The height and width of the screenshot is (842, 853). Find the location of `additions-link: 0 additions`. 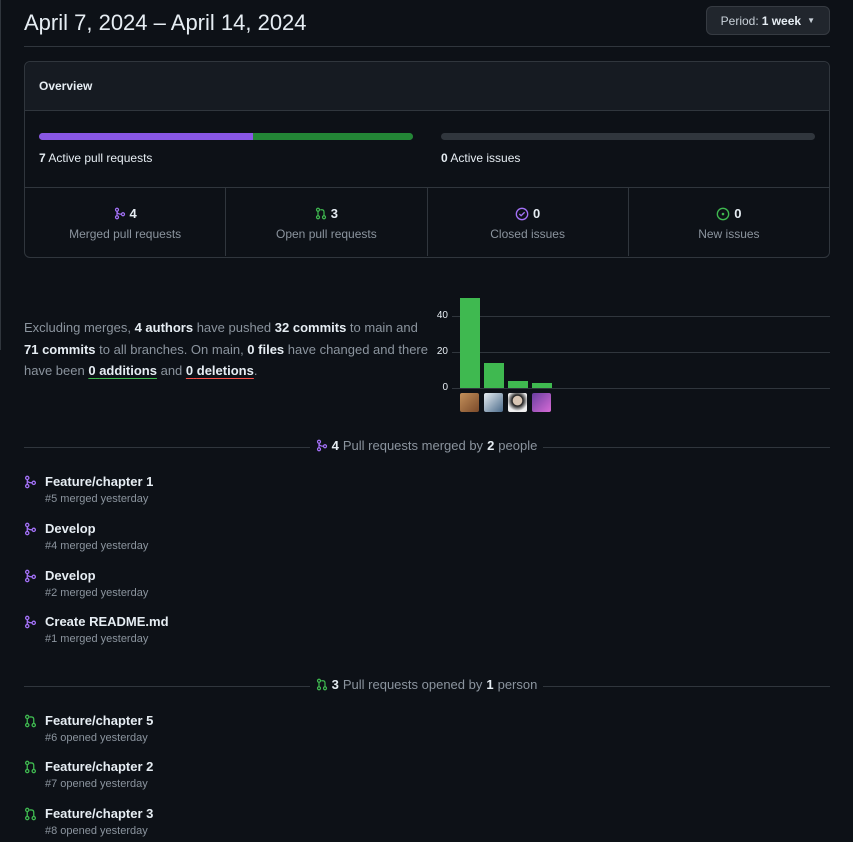

additions-link: 0 additions is located at coordinates (122, 370).